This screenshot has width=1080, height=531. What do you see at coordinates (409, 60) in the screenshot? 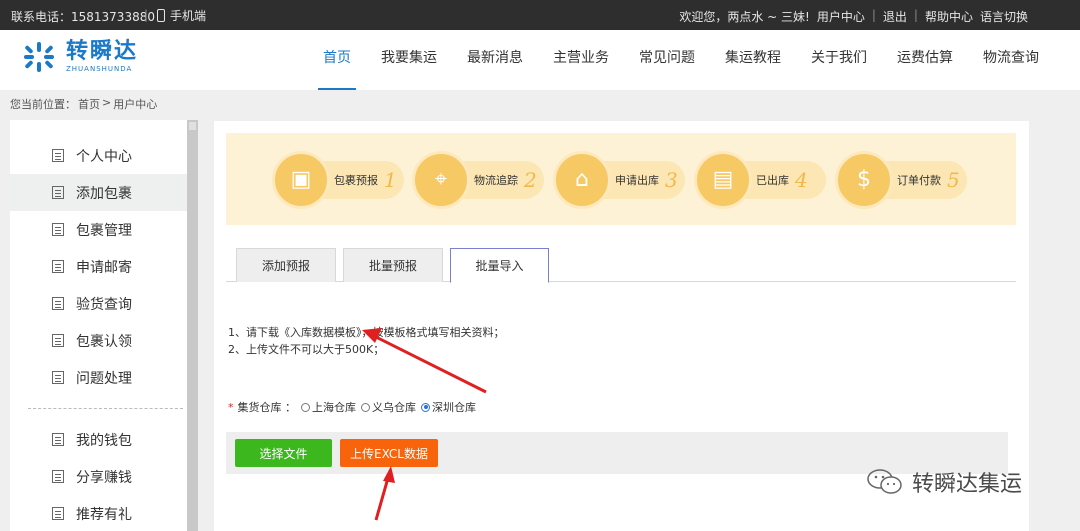
I see `nav-consolidation: 我要集运` at bounding box center [409, 60].